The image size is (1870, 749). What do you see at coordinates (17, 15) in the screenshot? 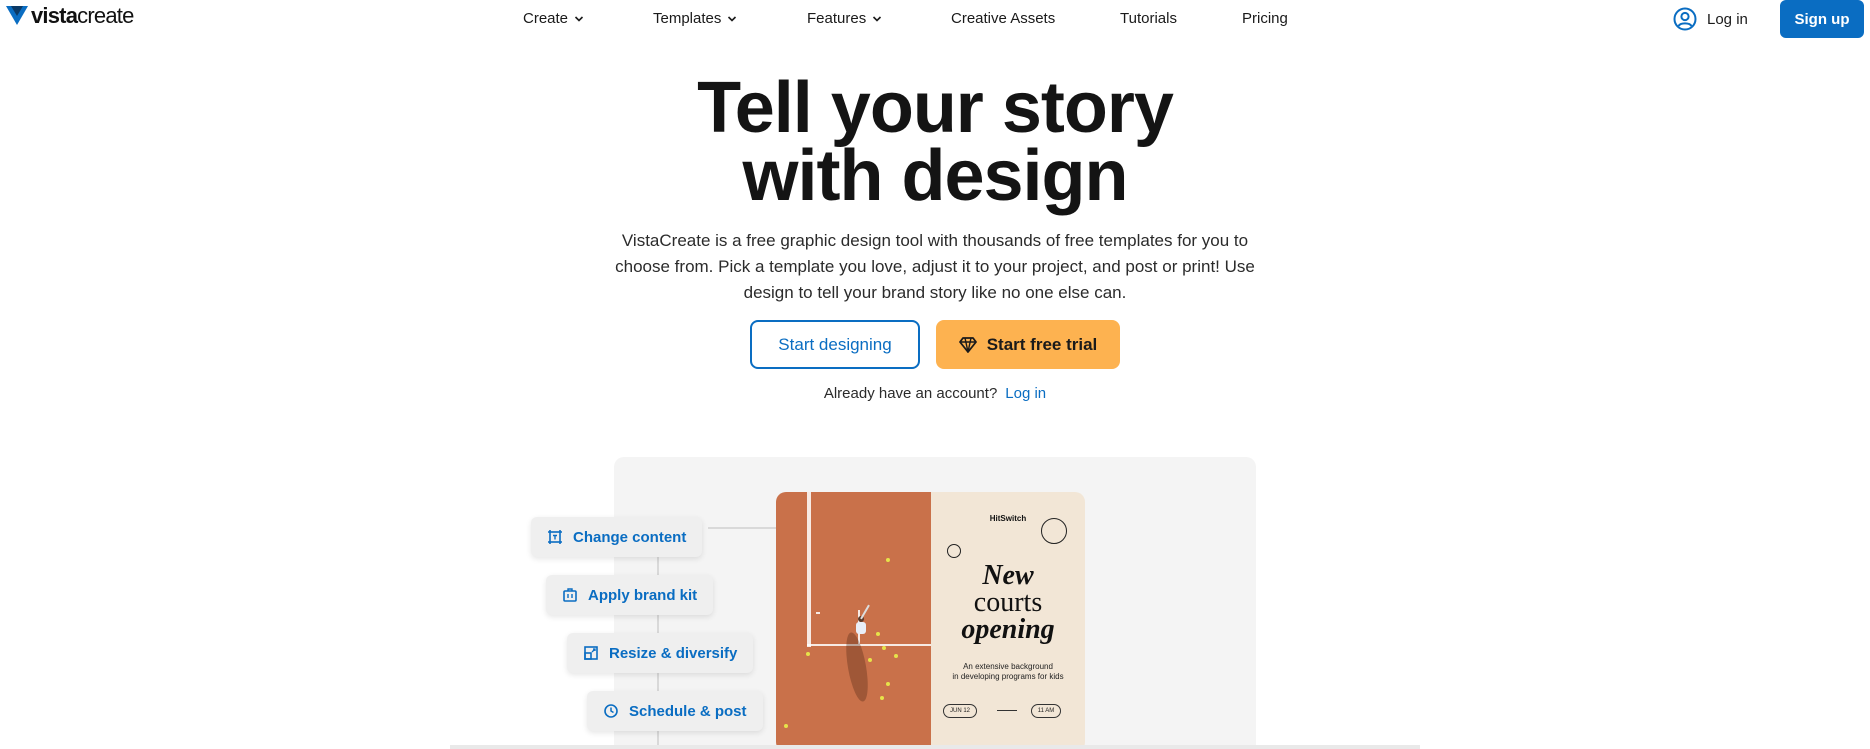
I see `vistacreate-logo-icon` at bounding box center [17, 15].